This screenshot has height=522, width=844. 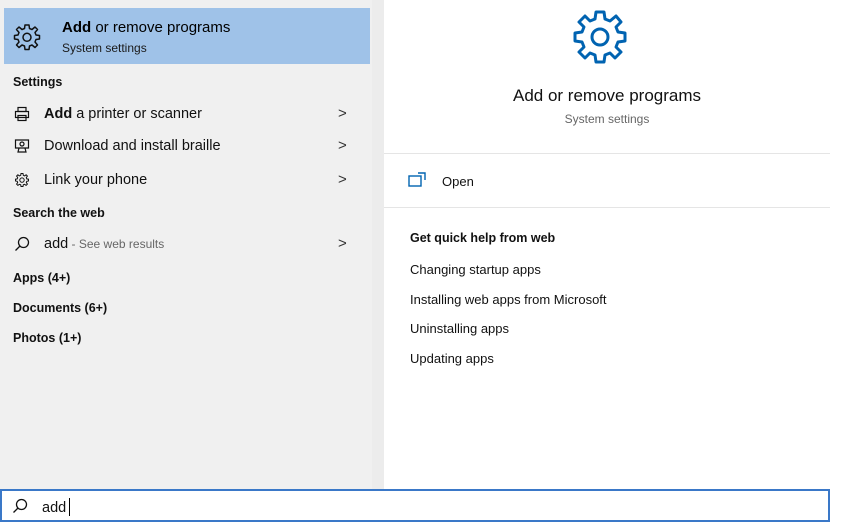 I want to click on detail-subtitle: System settings, so click(x=607, y=119).